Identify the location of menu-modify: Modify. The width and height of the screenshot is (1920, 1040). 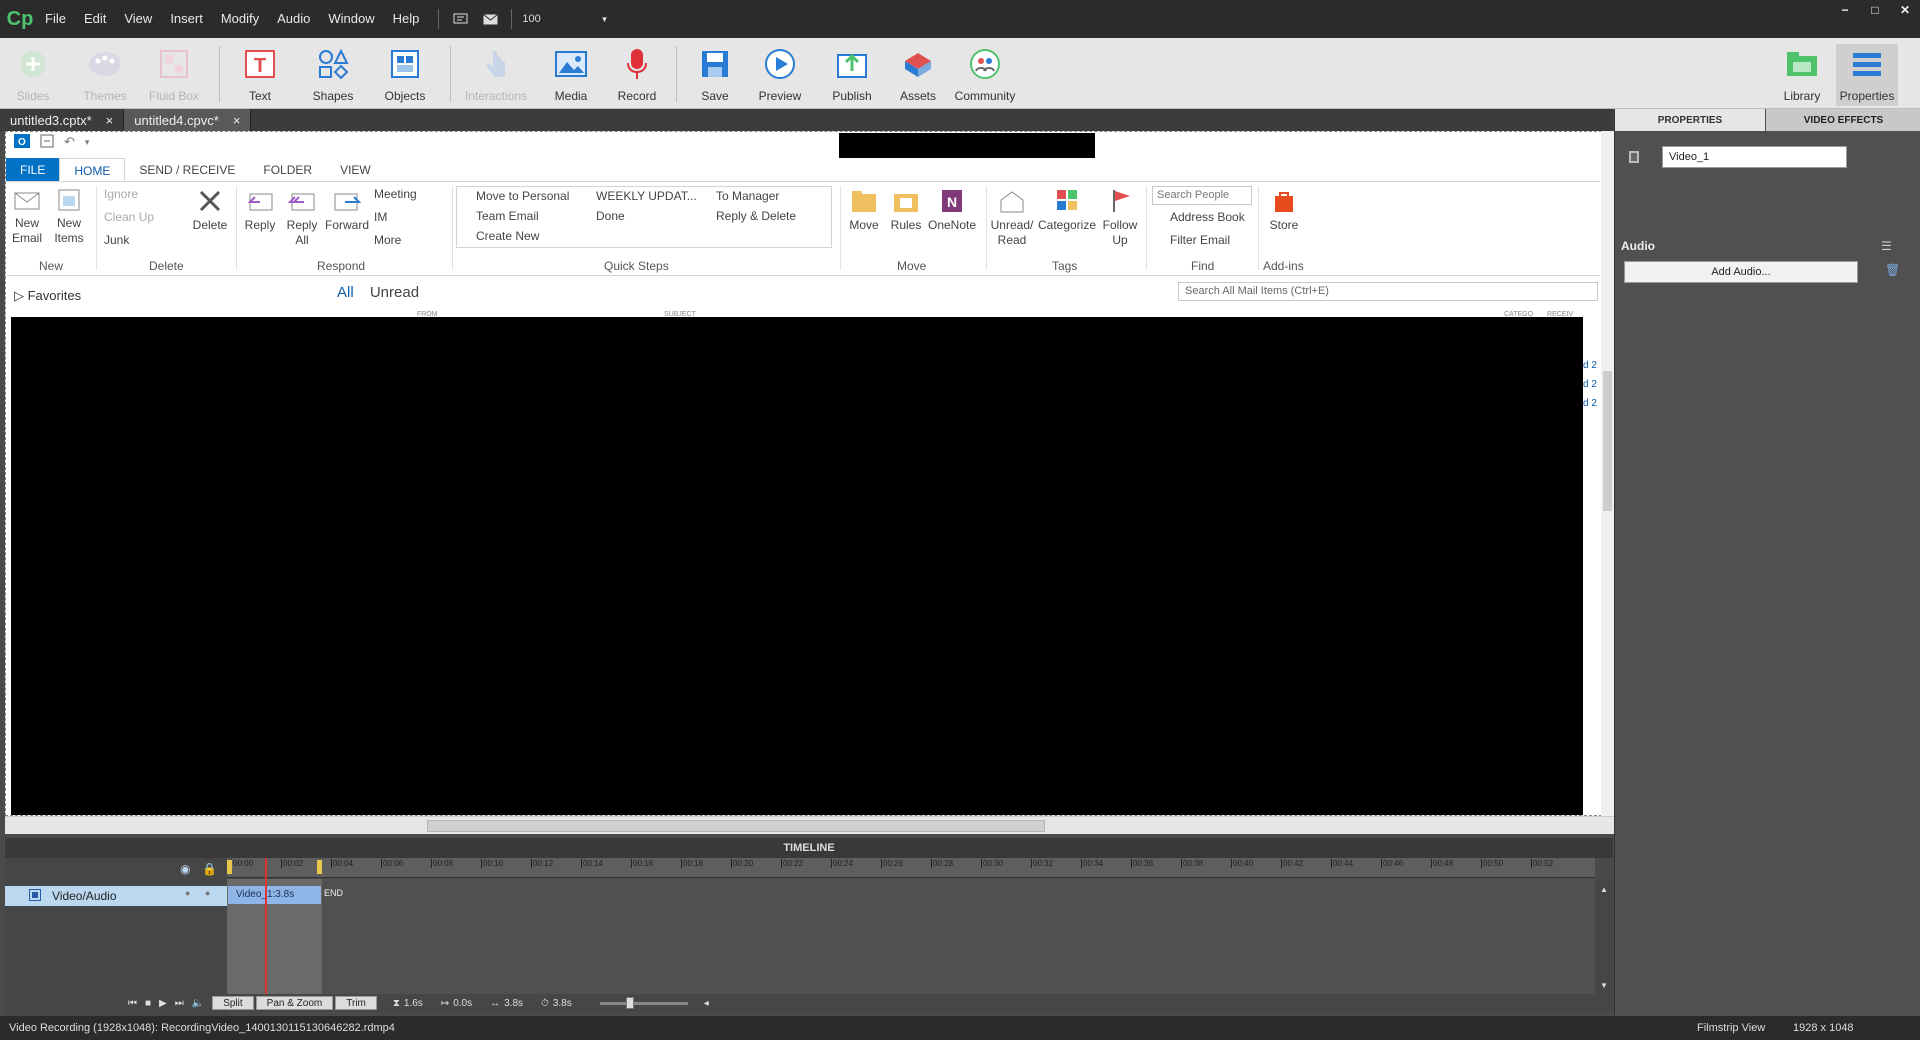
(240, 19).